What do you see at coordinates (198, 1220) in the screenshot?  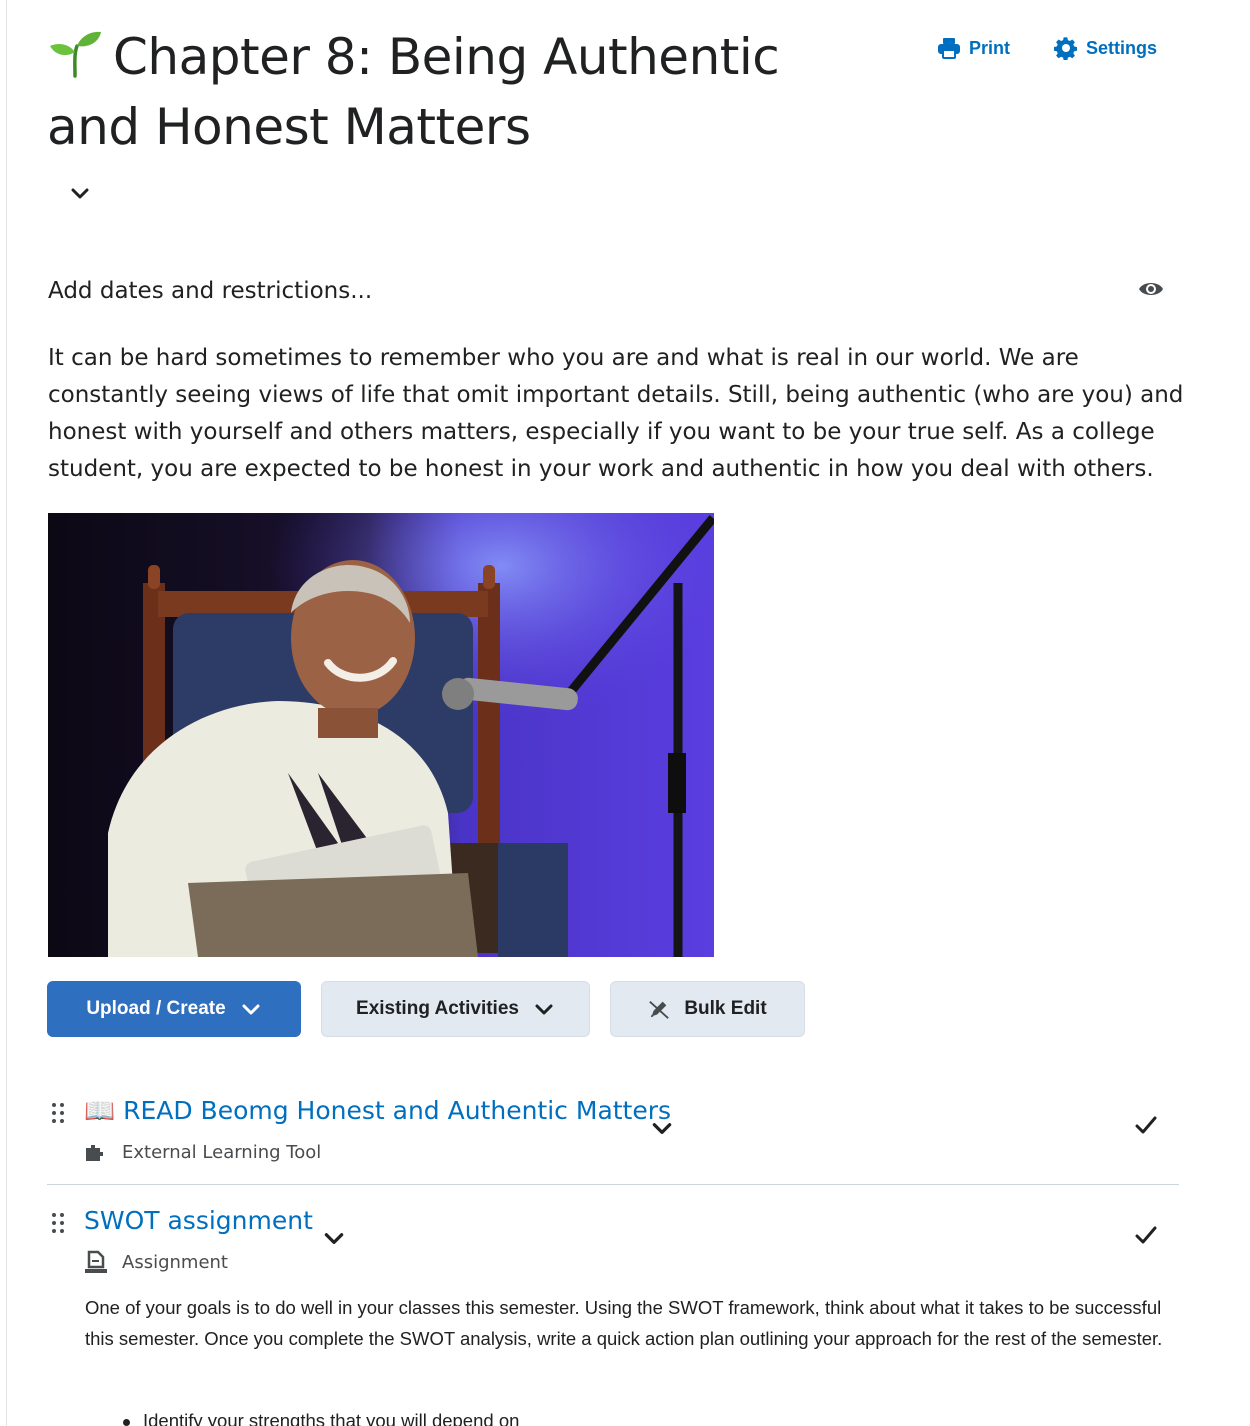 I see `item-title-link: SWOT assignment` at bounding box center [198, 1220].